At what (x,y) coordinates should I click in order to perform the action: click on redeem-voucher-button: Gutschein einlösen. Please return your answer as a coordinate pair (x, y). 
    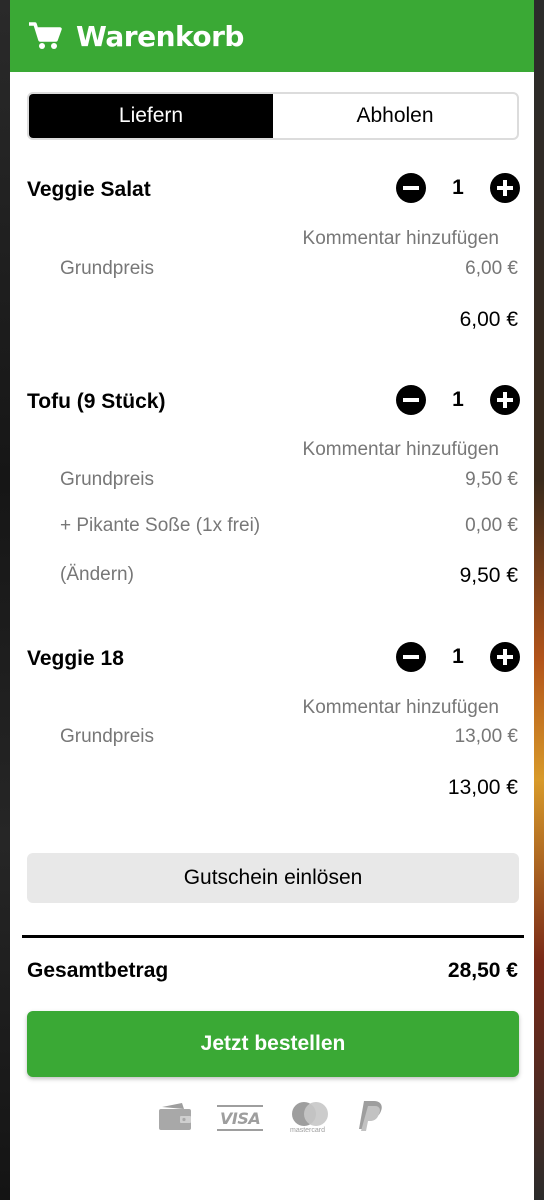
    Looking at the image, I should click on (273, 878).